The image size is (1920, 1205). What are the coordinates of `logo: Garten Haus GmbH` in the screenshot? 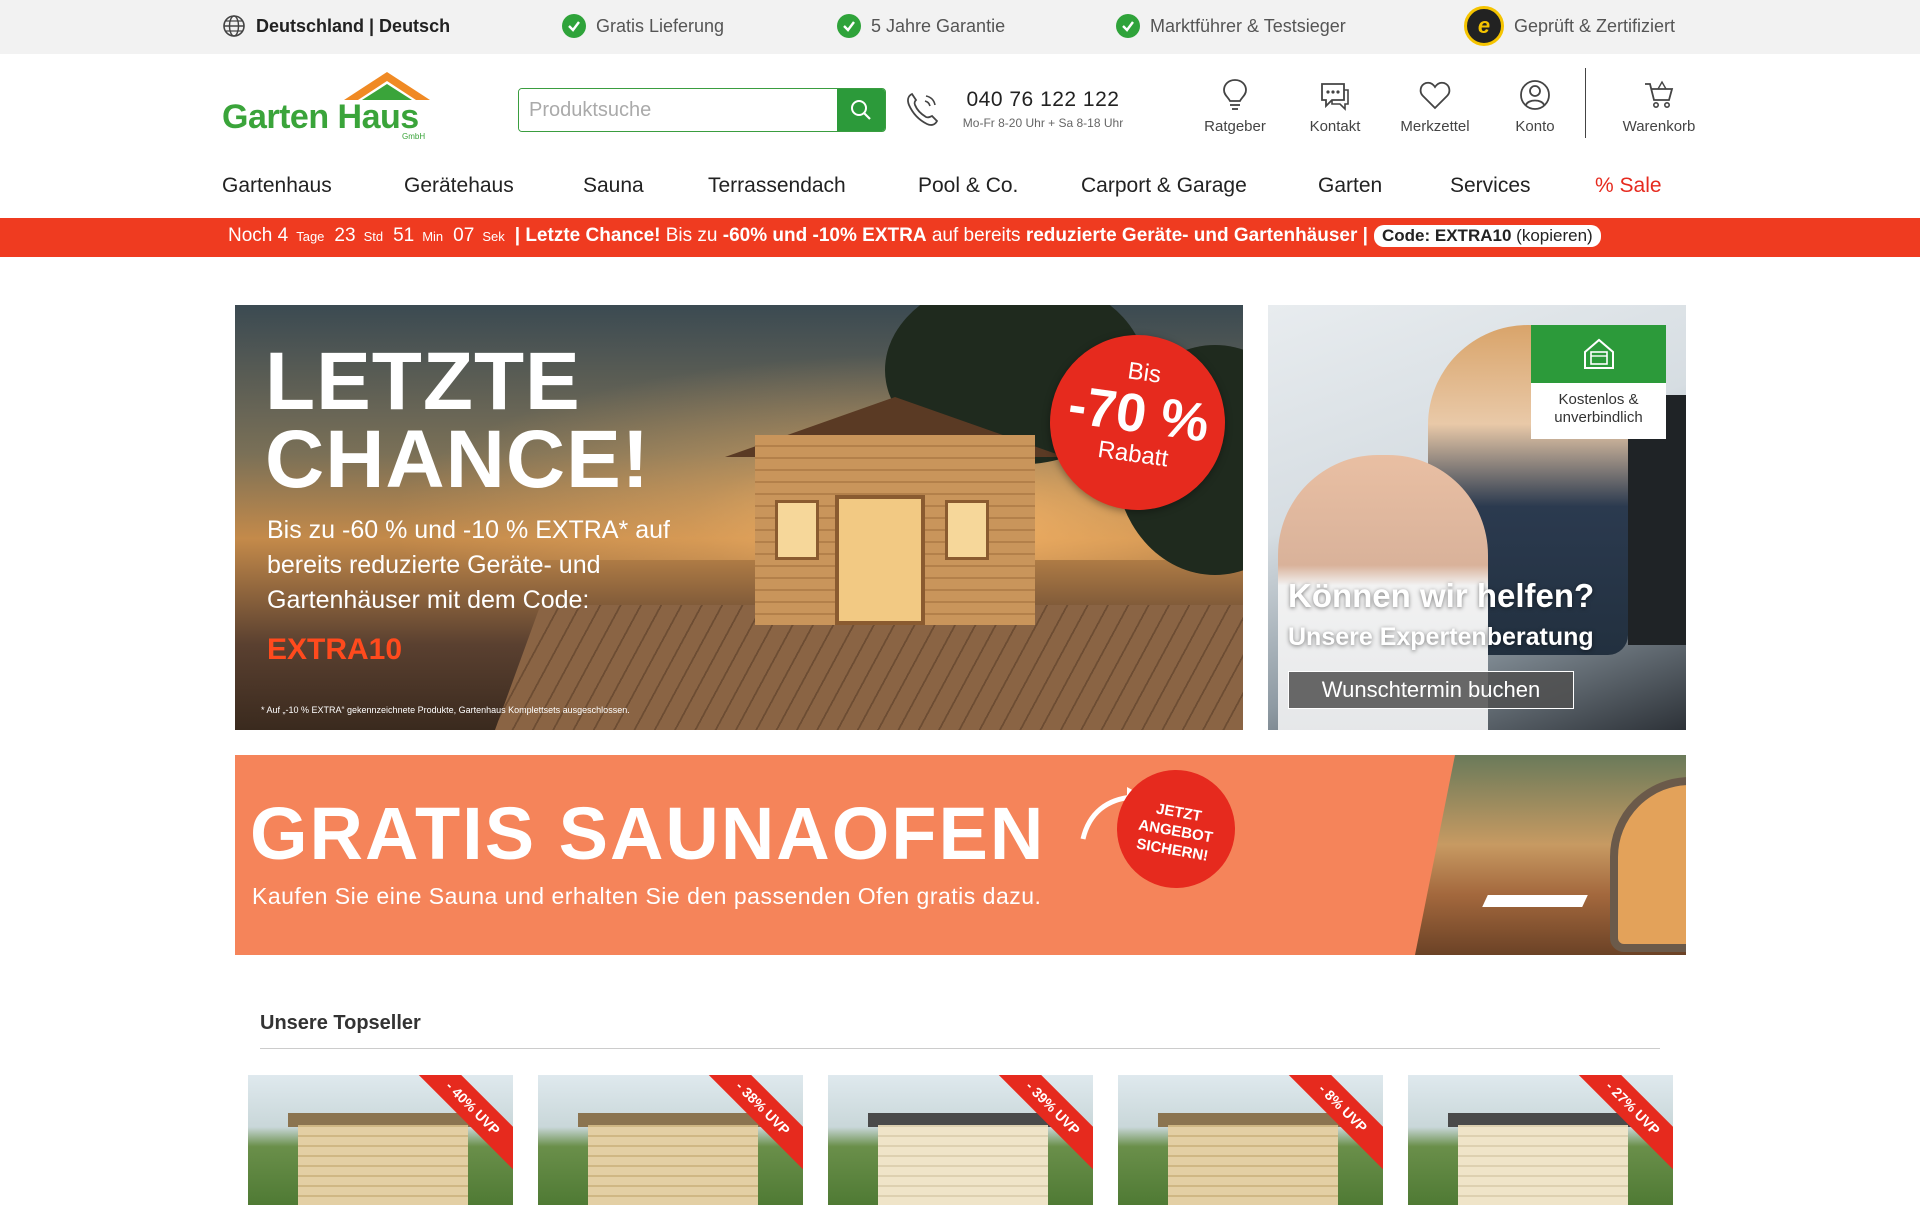 It's located at (327, 107).